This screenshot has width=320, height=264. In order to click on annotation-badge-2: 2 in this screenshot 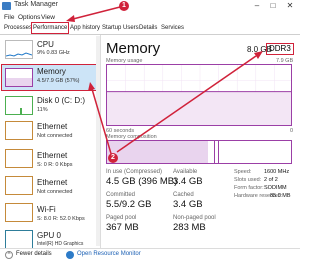, I will do `click(113, 158)`.